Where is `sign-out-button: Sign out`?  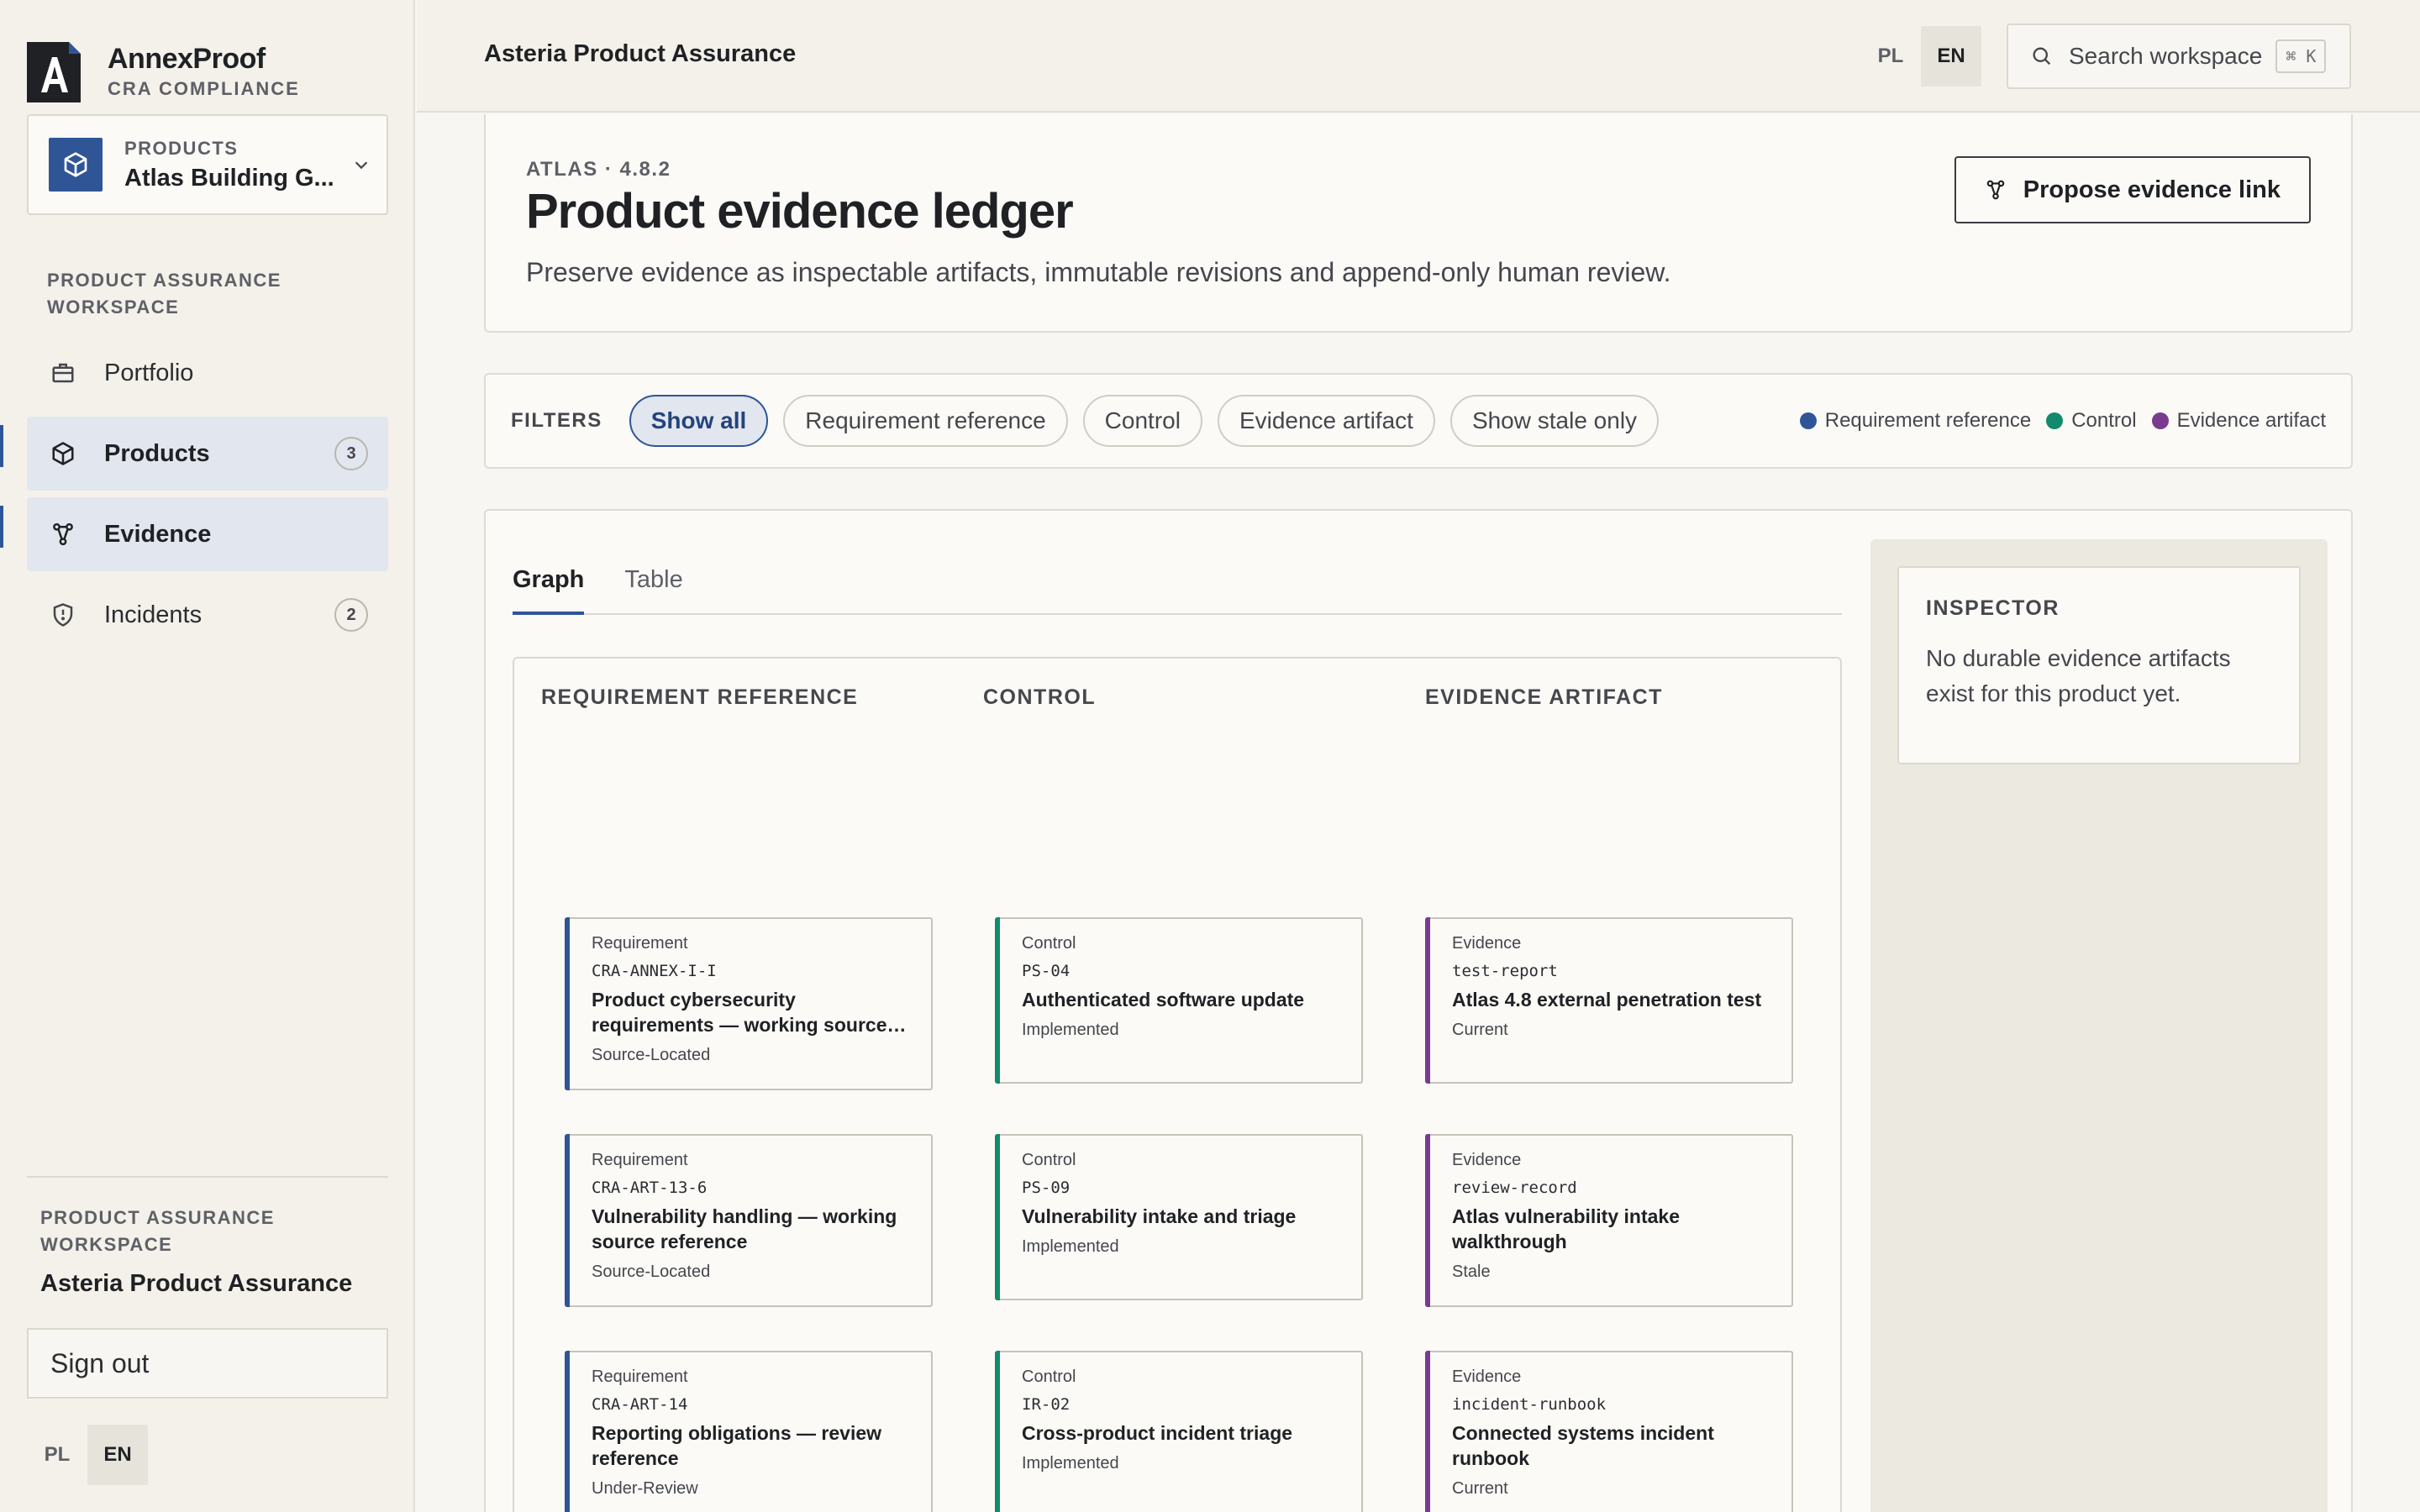 sign-out-button: Sign out is located at coordinates (207, 1363).